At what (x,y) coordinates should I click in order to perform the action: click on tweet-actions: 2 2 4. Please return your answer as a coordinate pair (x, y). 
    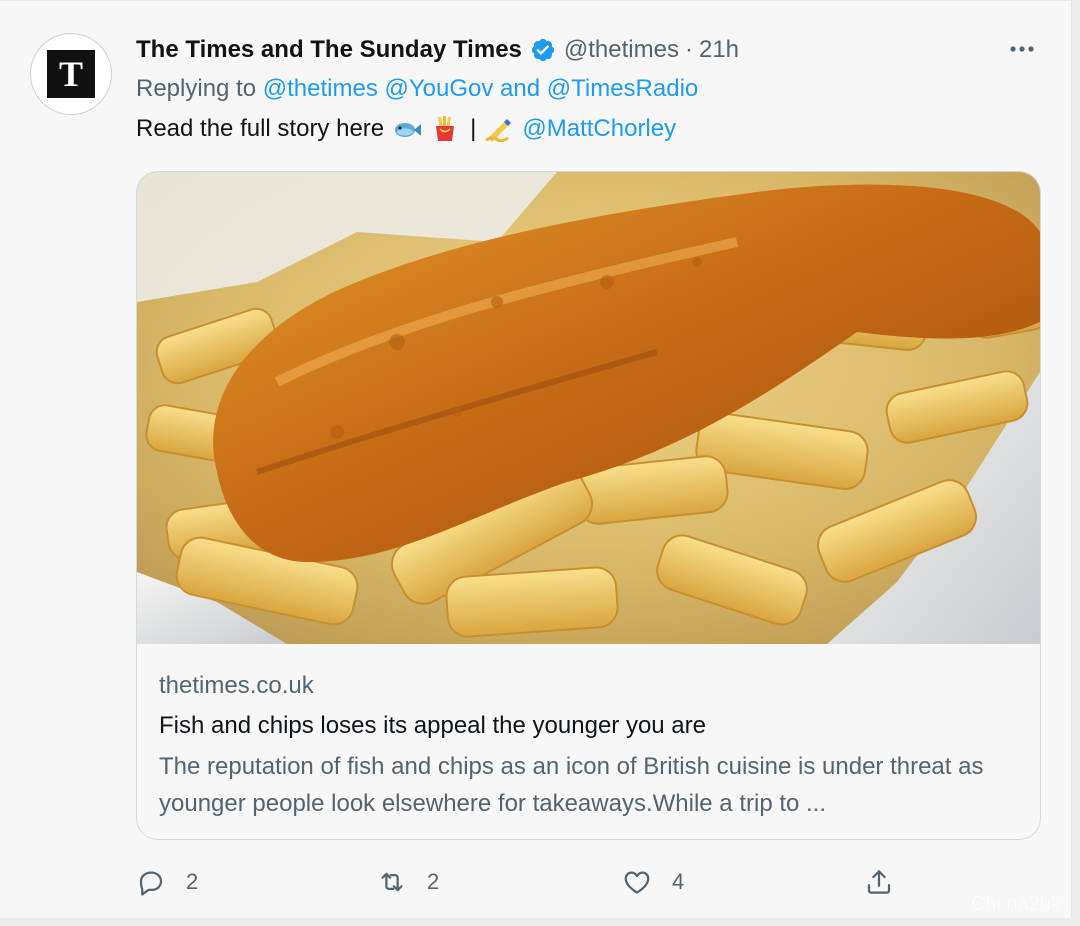
    Looking at the image, I should click on (536, 882).